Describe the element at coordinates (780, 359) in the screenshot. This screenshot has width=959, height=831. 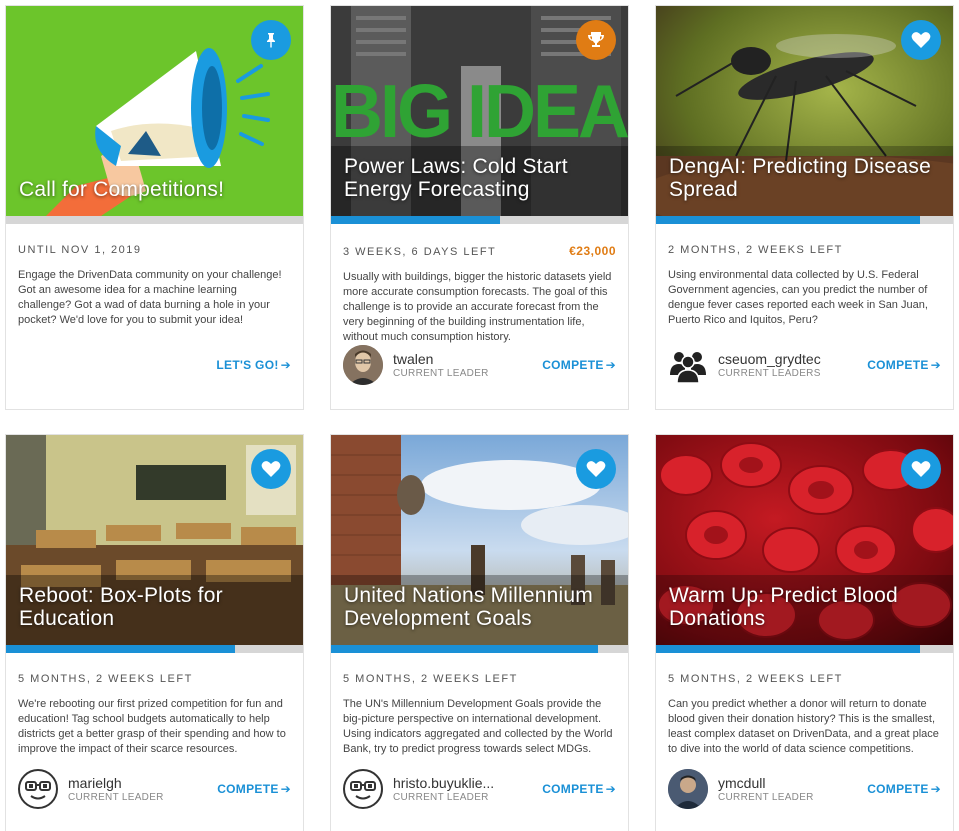
I see `leader-name: cseuom_grydtec` at that location.